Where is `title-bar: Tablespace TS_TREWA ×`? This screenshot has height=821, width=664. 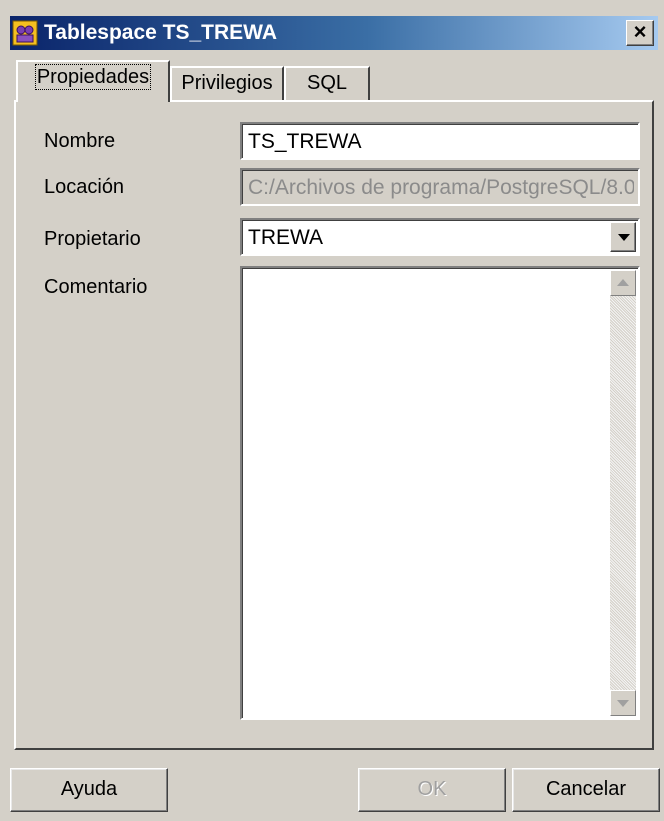 title-bar: Tablespace TS_TREWA × is located at coordinates (334, 33).